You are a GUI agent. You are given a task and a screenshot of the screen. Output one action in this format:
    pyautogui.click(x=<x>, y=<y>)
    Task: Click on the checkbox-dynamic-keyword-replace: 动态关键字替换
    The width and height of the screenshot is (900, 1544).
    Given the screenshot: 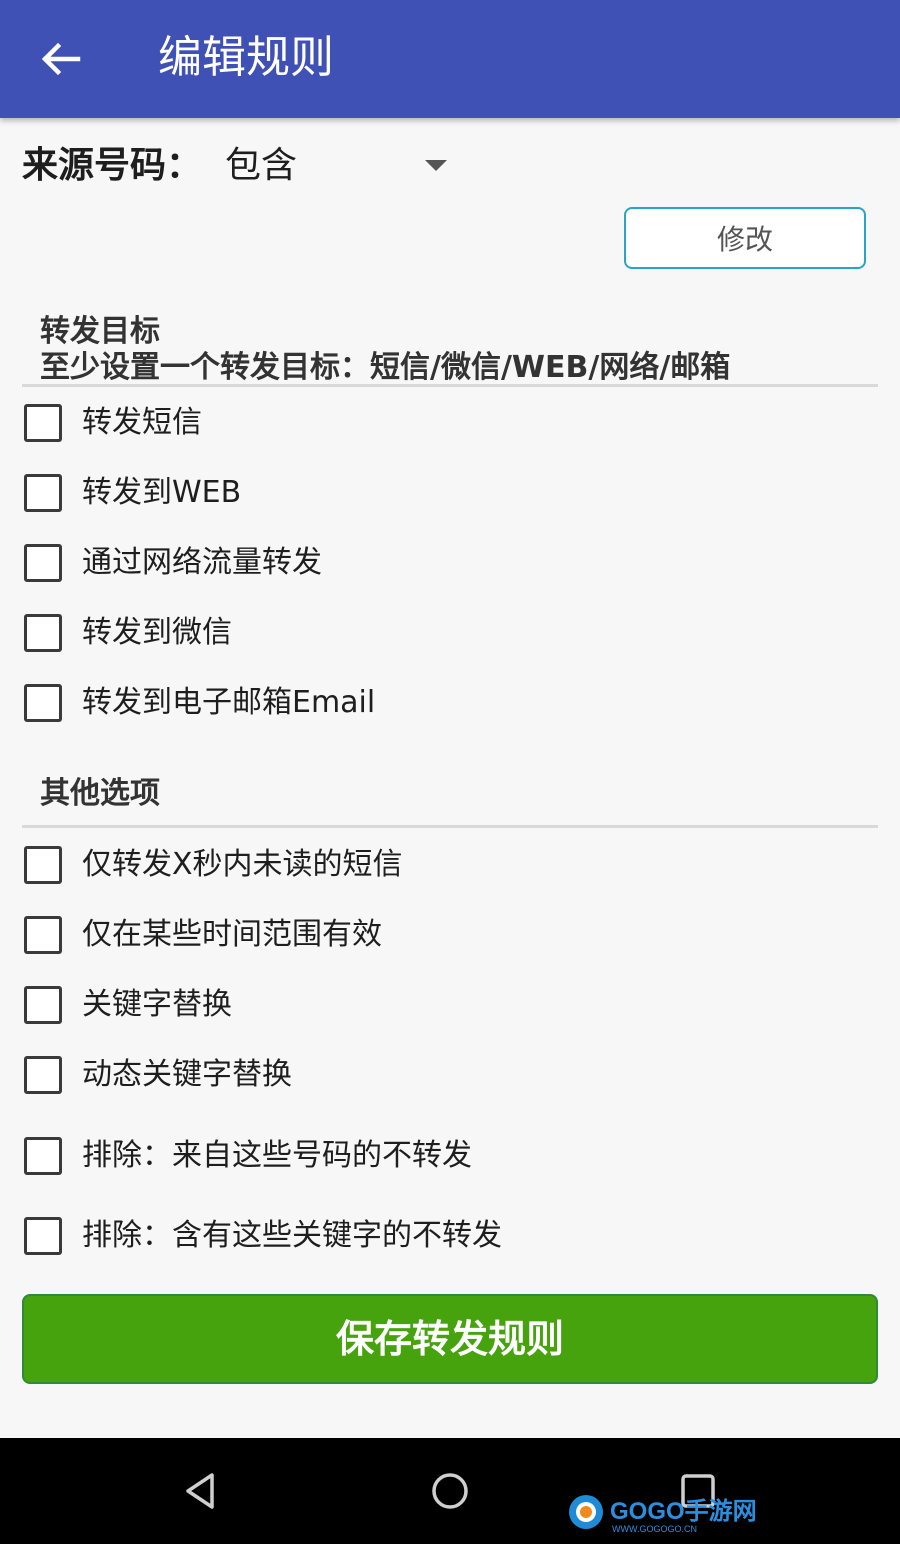 What is the action you would take?
    pyautogui.click(x=158, y=1075)
    